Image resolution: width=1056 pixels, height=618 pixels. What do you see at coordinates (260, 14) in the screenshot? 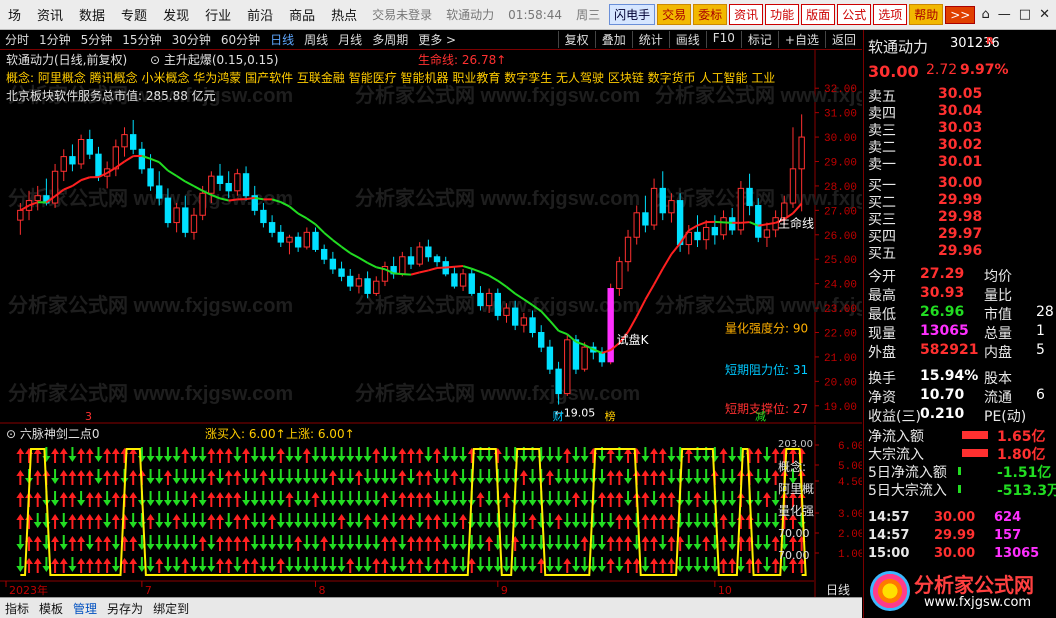
I see `menu-item-6: 前沿` at bounding box center [260, 14].